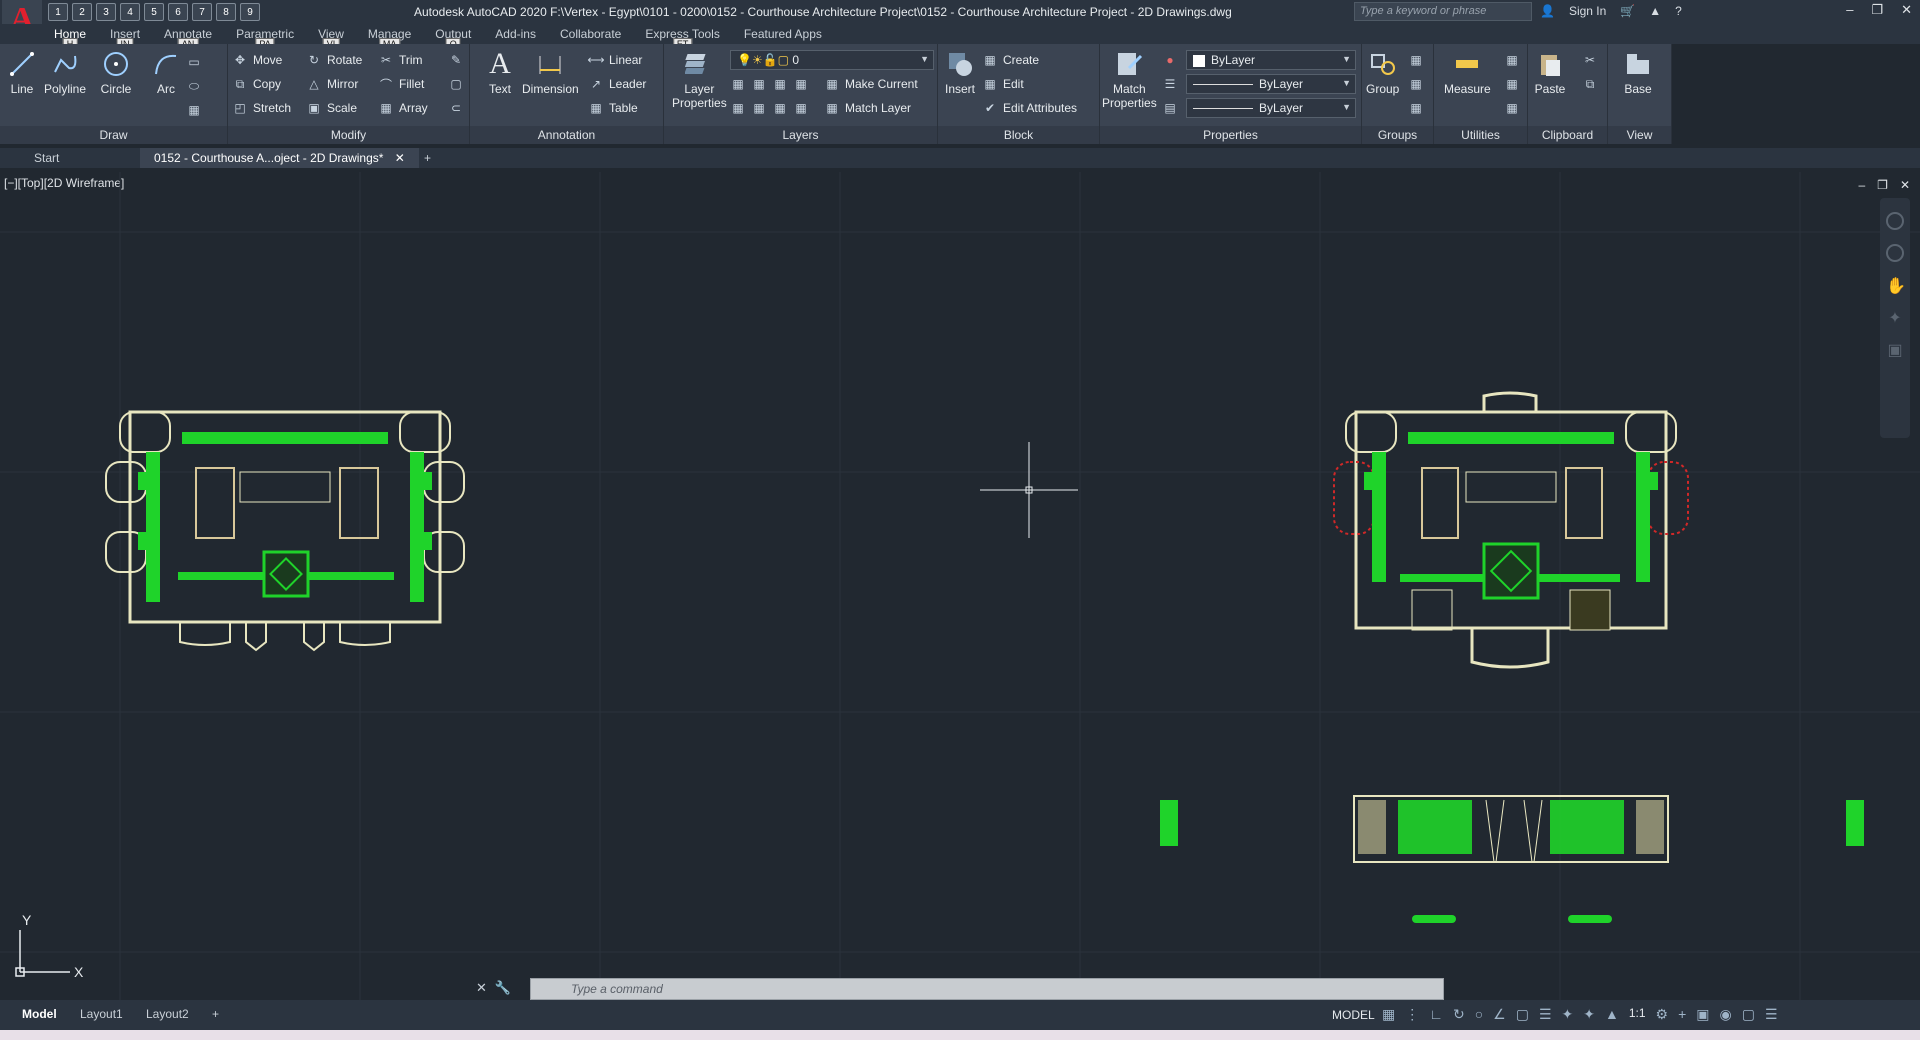 Image resolution: width=1920 pixels, height=1040 pixels. Describe the element at coordinates (1682, 1014) in the screenshot. I see `plus-icon: +` at that location.